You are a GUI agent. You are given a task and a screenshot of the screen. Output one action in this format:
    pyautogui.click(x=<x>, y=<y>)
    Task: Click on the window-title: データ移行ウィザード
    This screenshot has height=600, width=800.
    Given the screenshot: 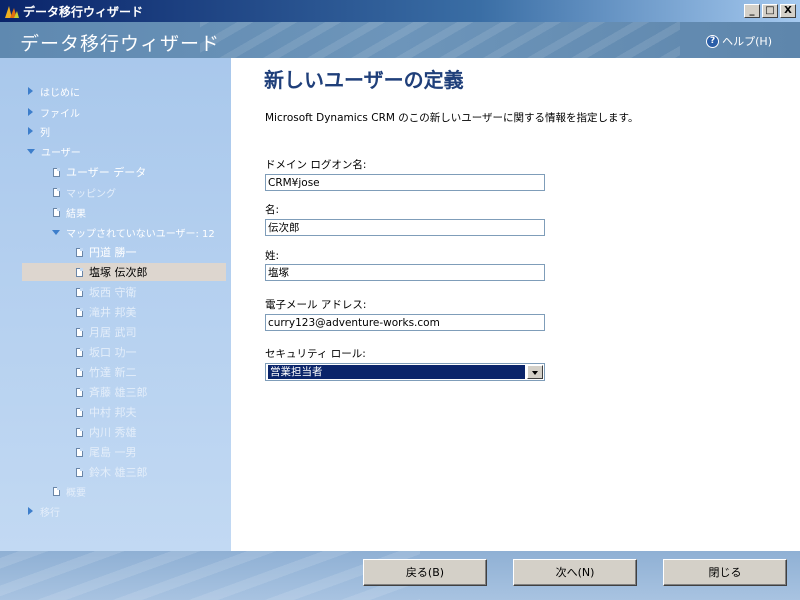 What is the action you would take?
    pyautogui.click(x=83, y=11)
    